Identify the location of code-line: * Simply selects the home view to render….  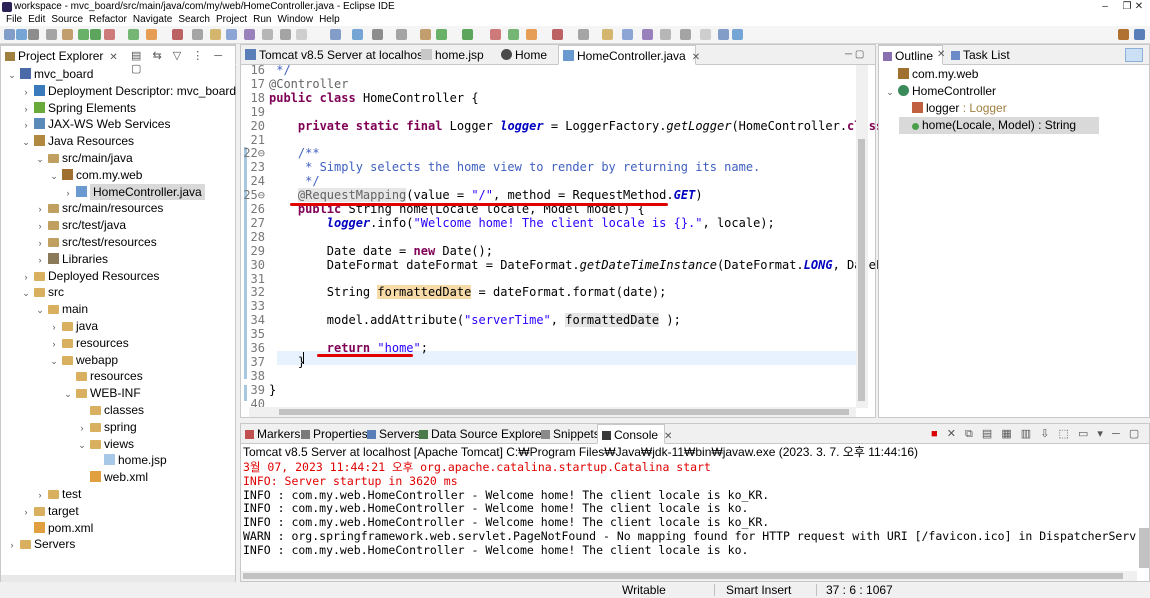
(514, 167).